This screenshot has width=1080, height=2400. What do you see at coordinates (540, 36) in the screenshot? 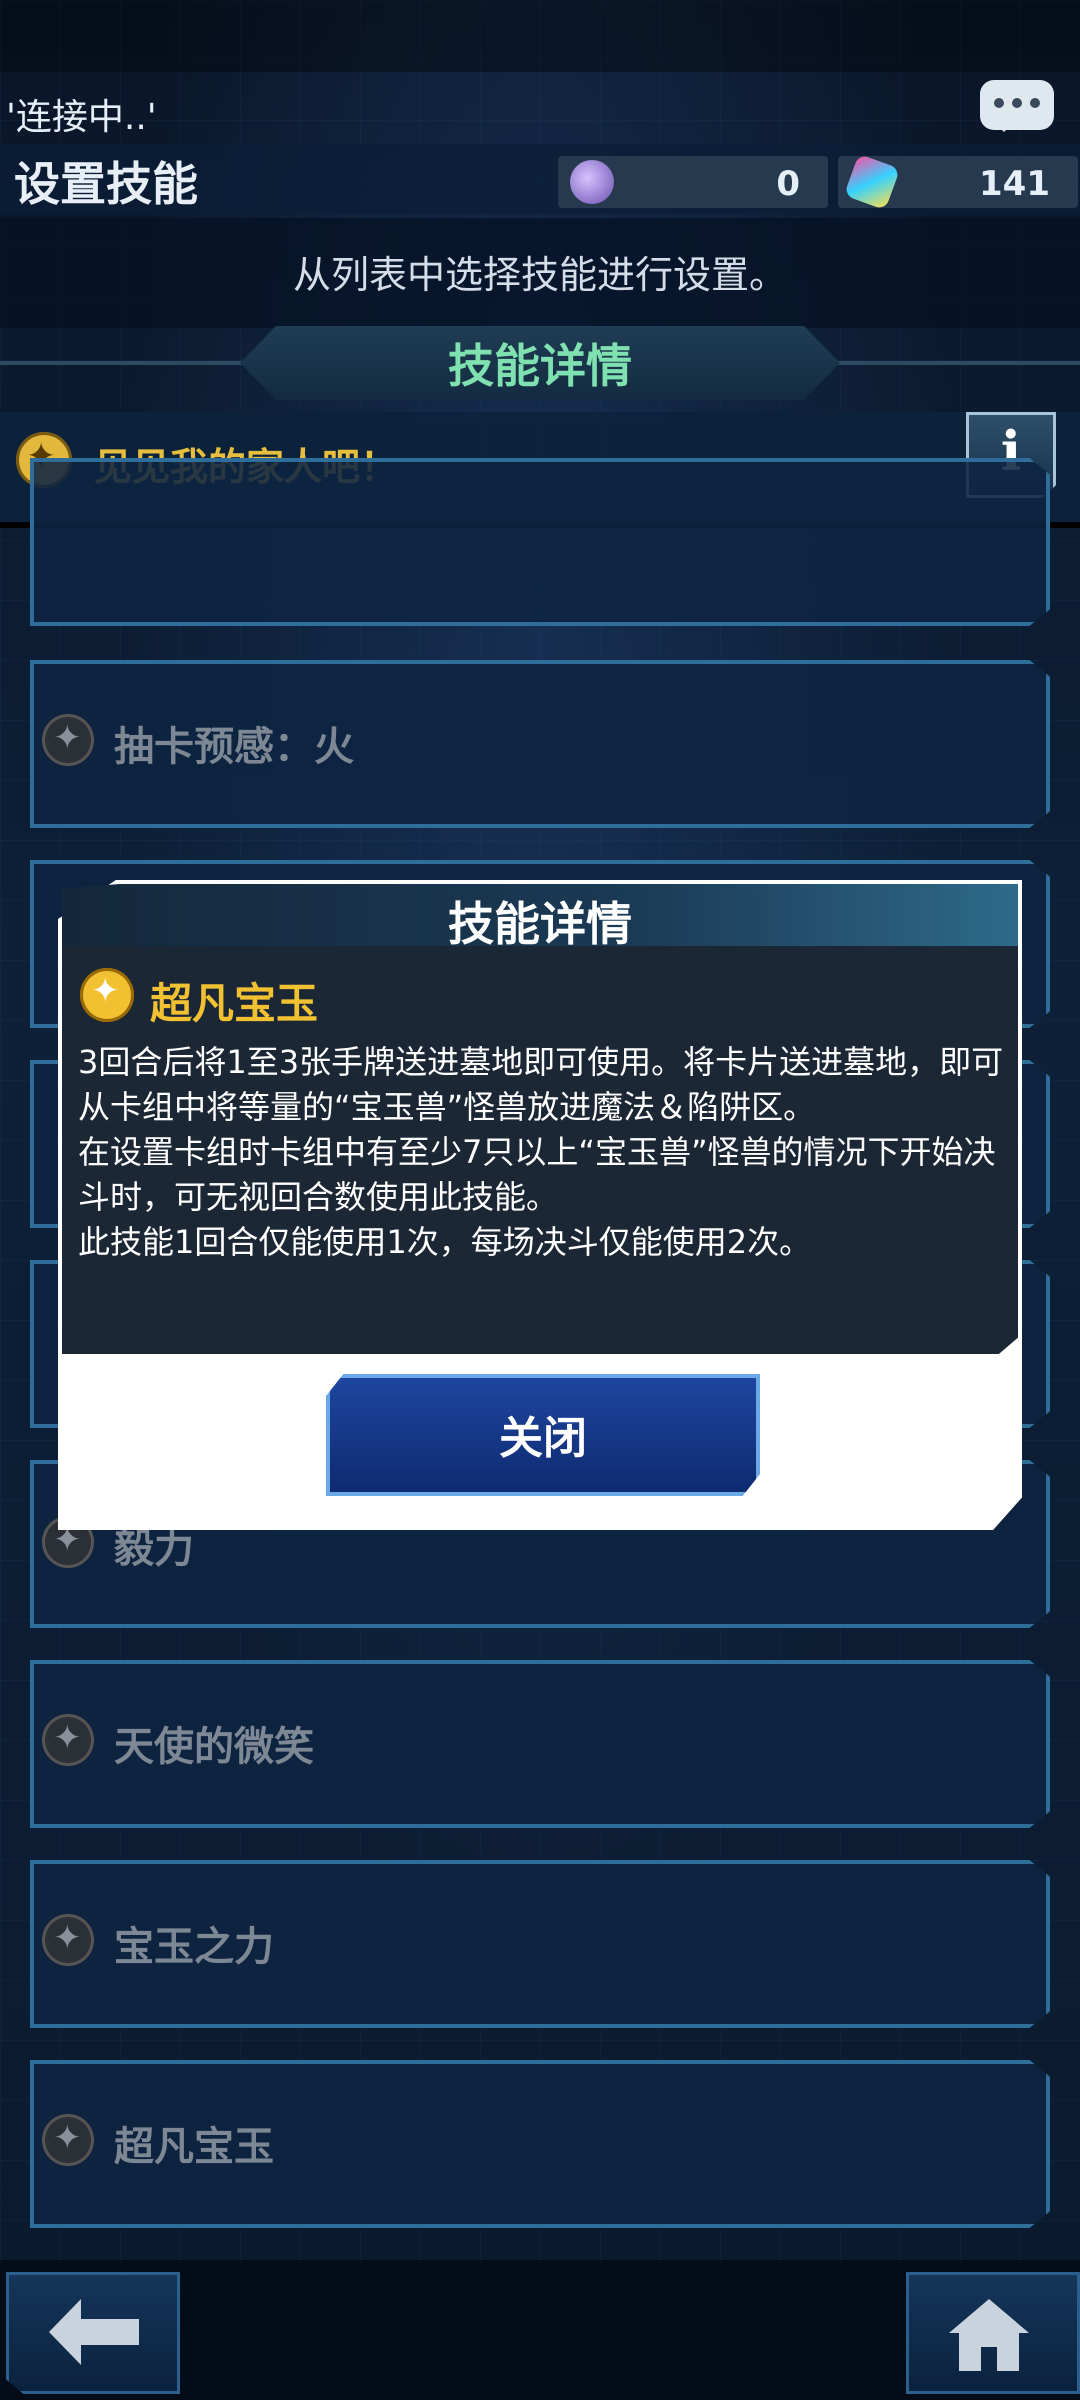
I see `top-bar` at bounding box center [540, 36].